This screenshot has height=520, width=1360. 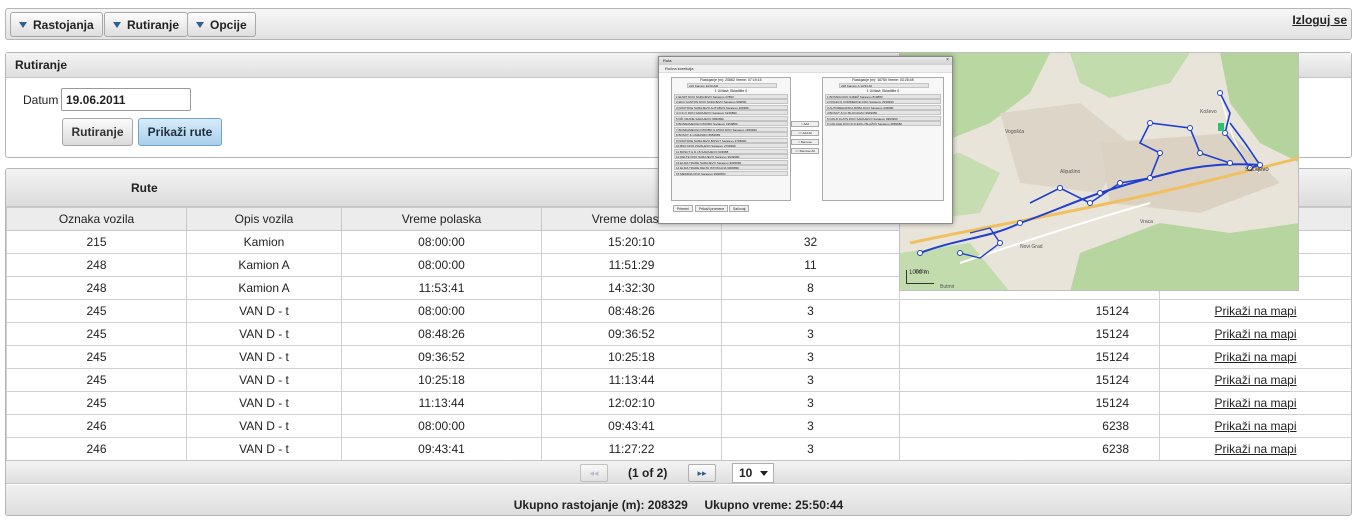 What do you see at coordinates (731, 151) in the screenshot?
I see `left-list-item: 11 BOSCT & D.I.B SARAJEVO 903988` at bounding box center [731, 151].